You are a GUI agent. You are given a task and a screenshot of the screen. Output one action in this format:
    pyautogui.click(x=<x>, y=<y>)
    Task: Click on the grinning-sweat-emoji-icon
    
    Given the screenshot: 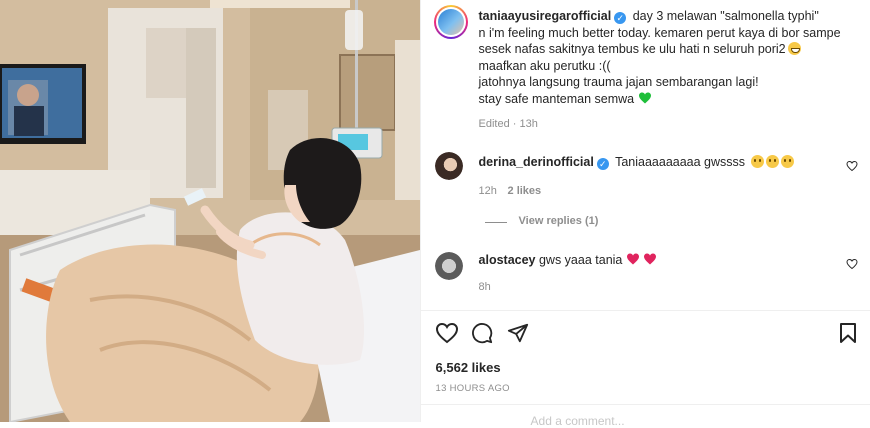 What is the action you would take?
    pyautogui.click(x=794, y=48)
    